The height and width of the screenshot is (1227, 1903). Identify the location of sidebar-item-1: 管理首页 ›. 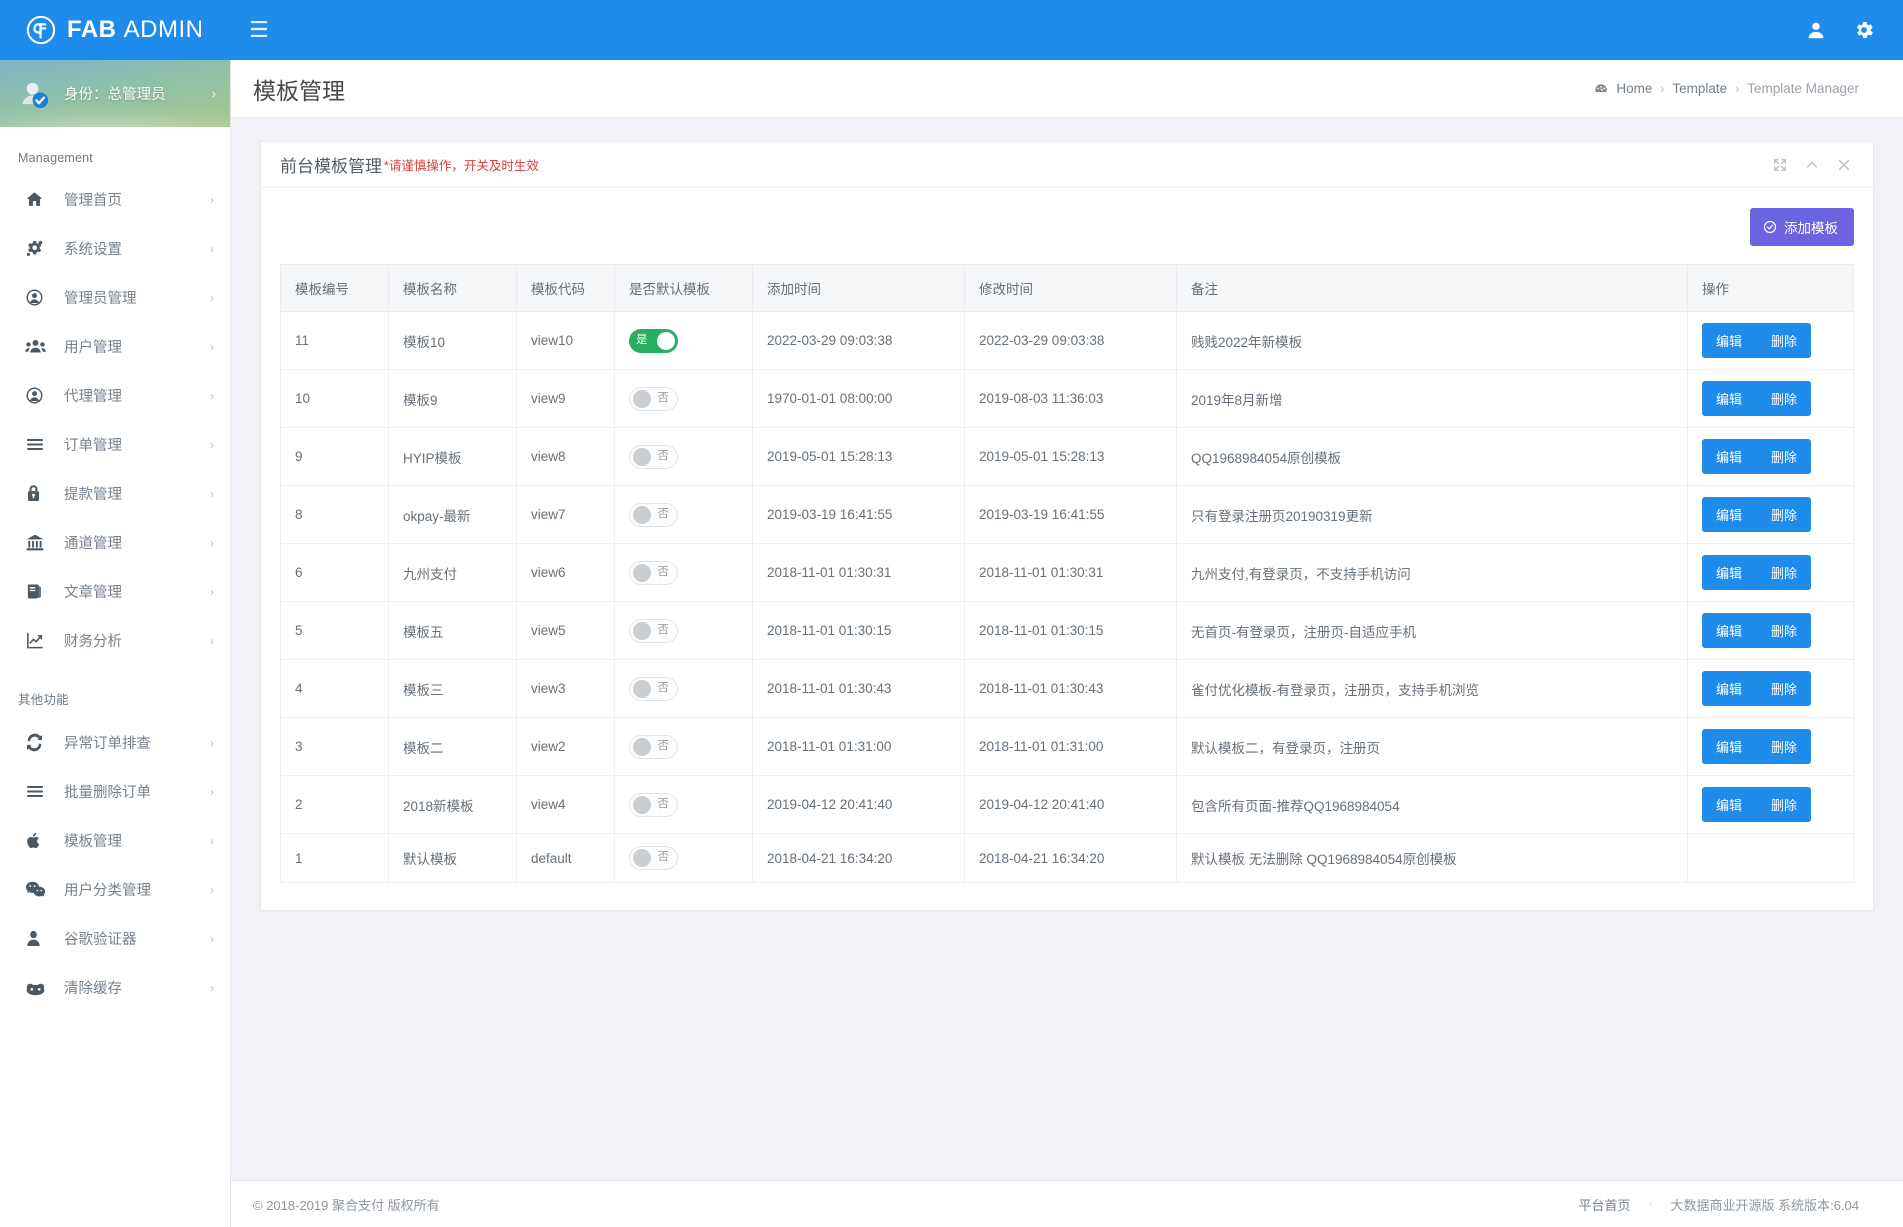
(115, 199).